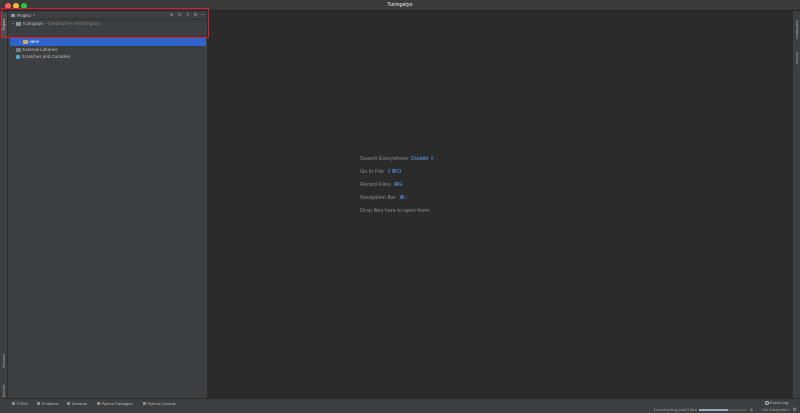 The width and height of the screenshot is (800, 413). What do you see at coordinates (25, 42) in the screenshot?
I see `folder-icon` at bounding box center [25, 42].